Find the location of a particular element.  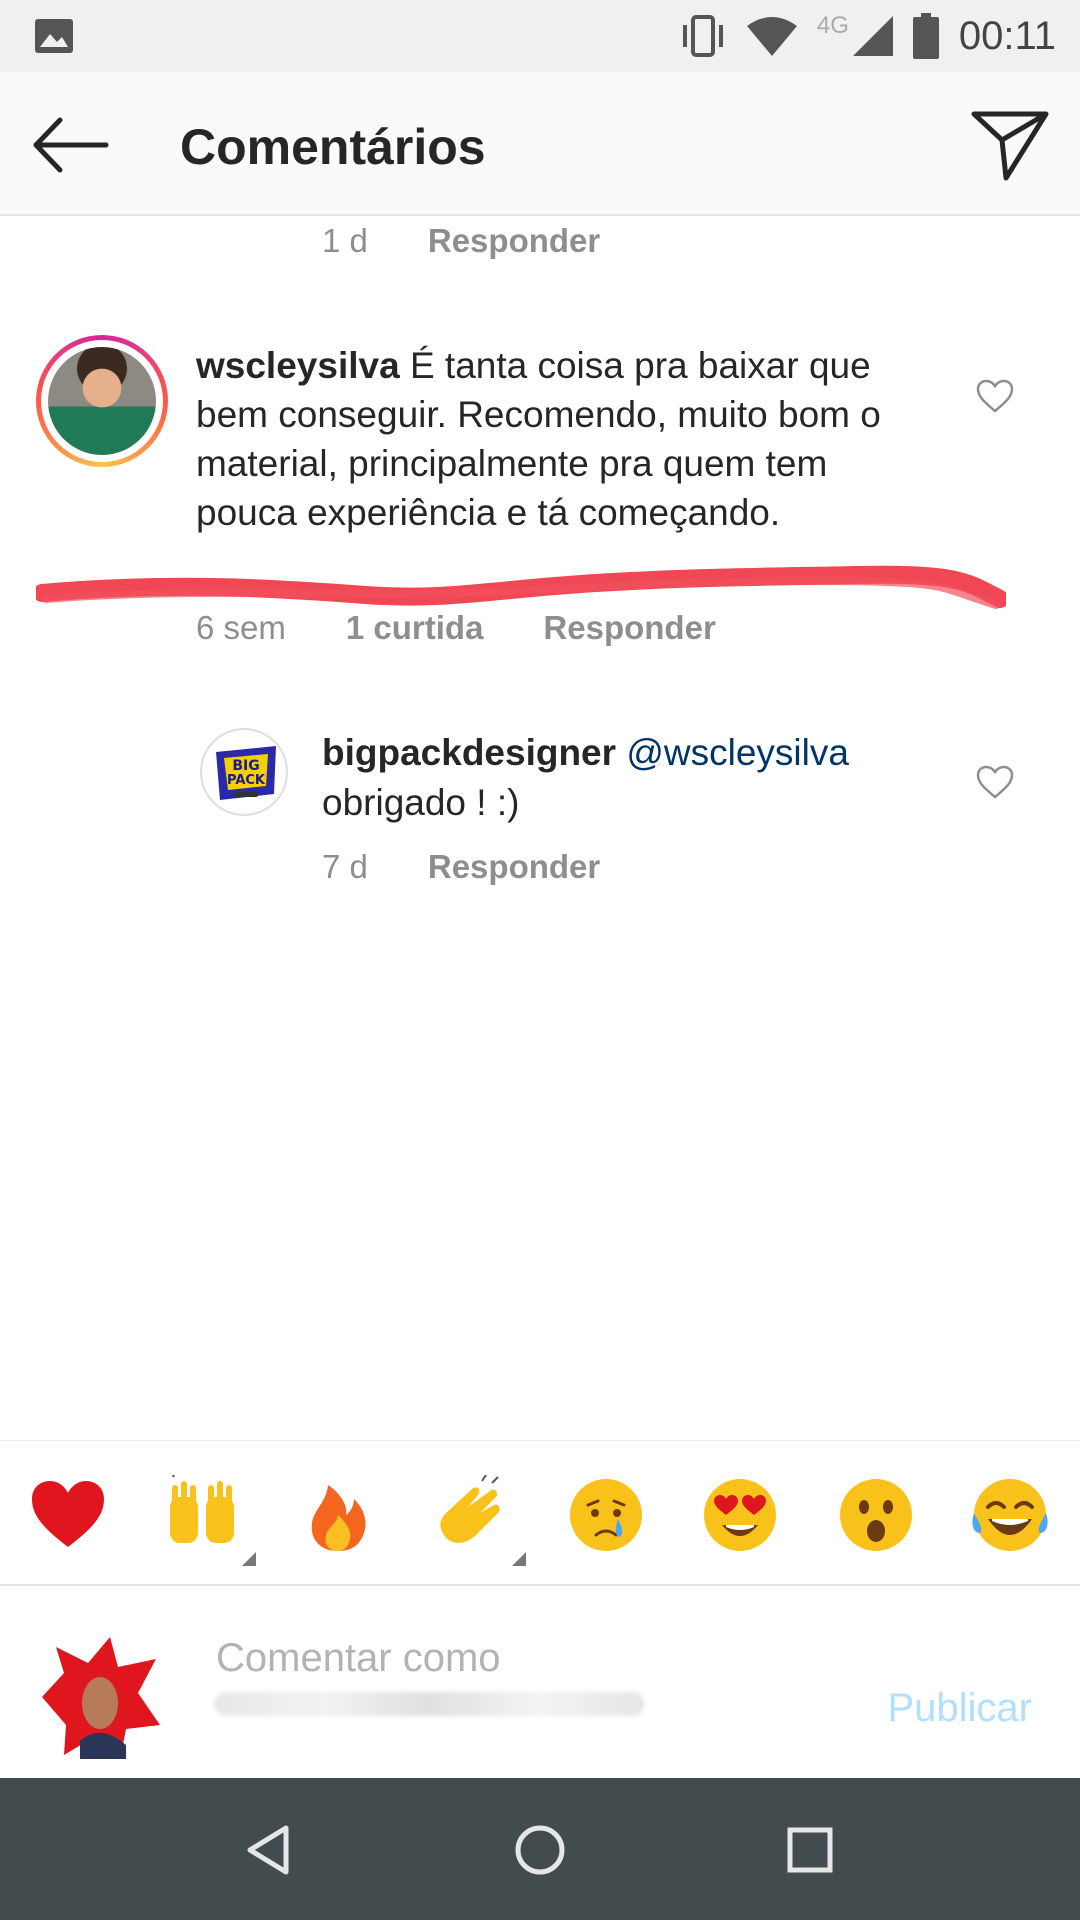

page-title: Comentários is located at coordinates (333, 147).